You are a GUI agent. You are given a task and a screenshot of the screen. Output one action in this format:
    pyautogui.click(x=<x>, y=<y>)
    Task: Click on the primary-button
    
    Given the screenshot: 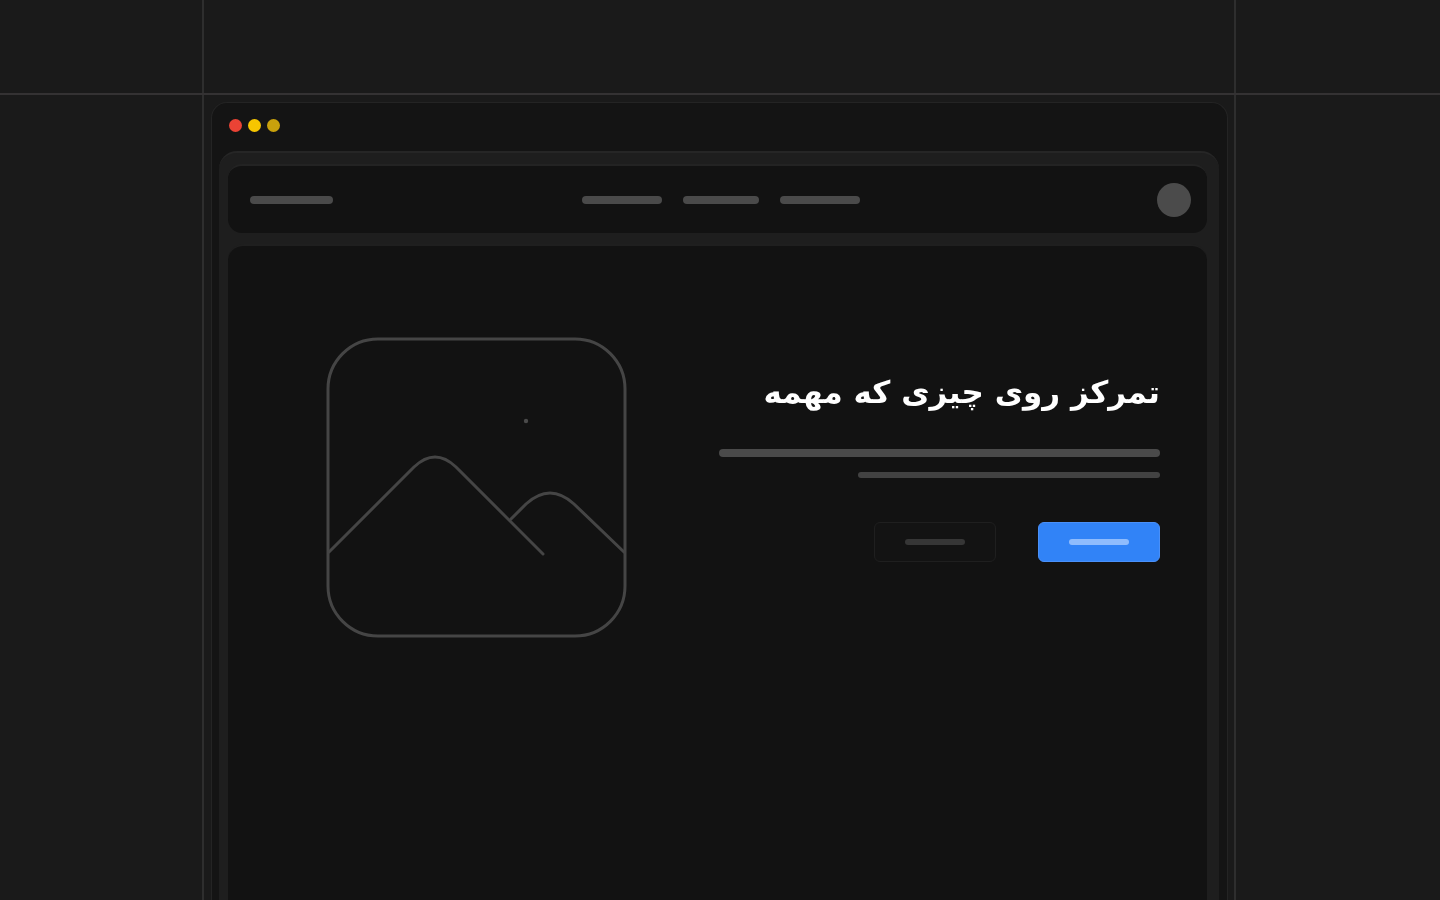 What is the action you would take?
    pyautogui.click(x=1099, y=542)
    